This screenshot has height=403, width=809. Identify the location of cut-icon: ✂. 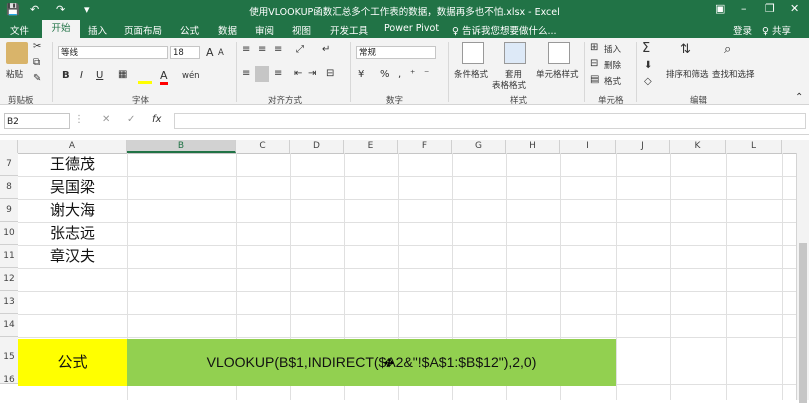
(37, 46).